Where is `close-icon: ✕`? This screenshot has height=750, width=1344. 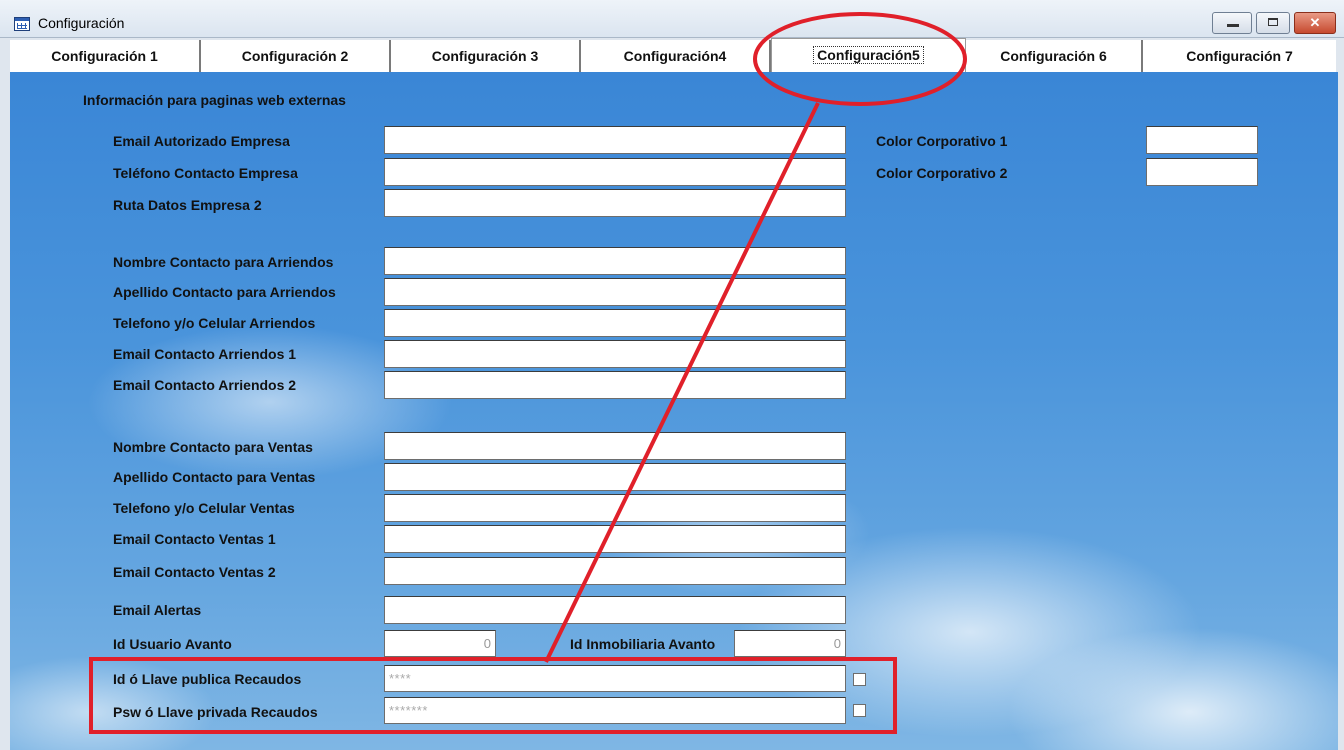
close-icon: ✕ is located at coordinates (1315, 22).